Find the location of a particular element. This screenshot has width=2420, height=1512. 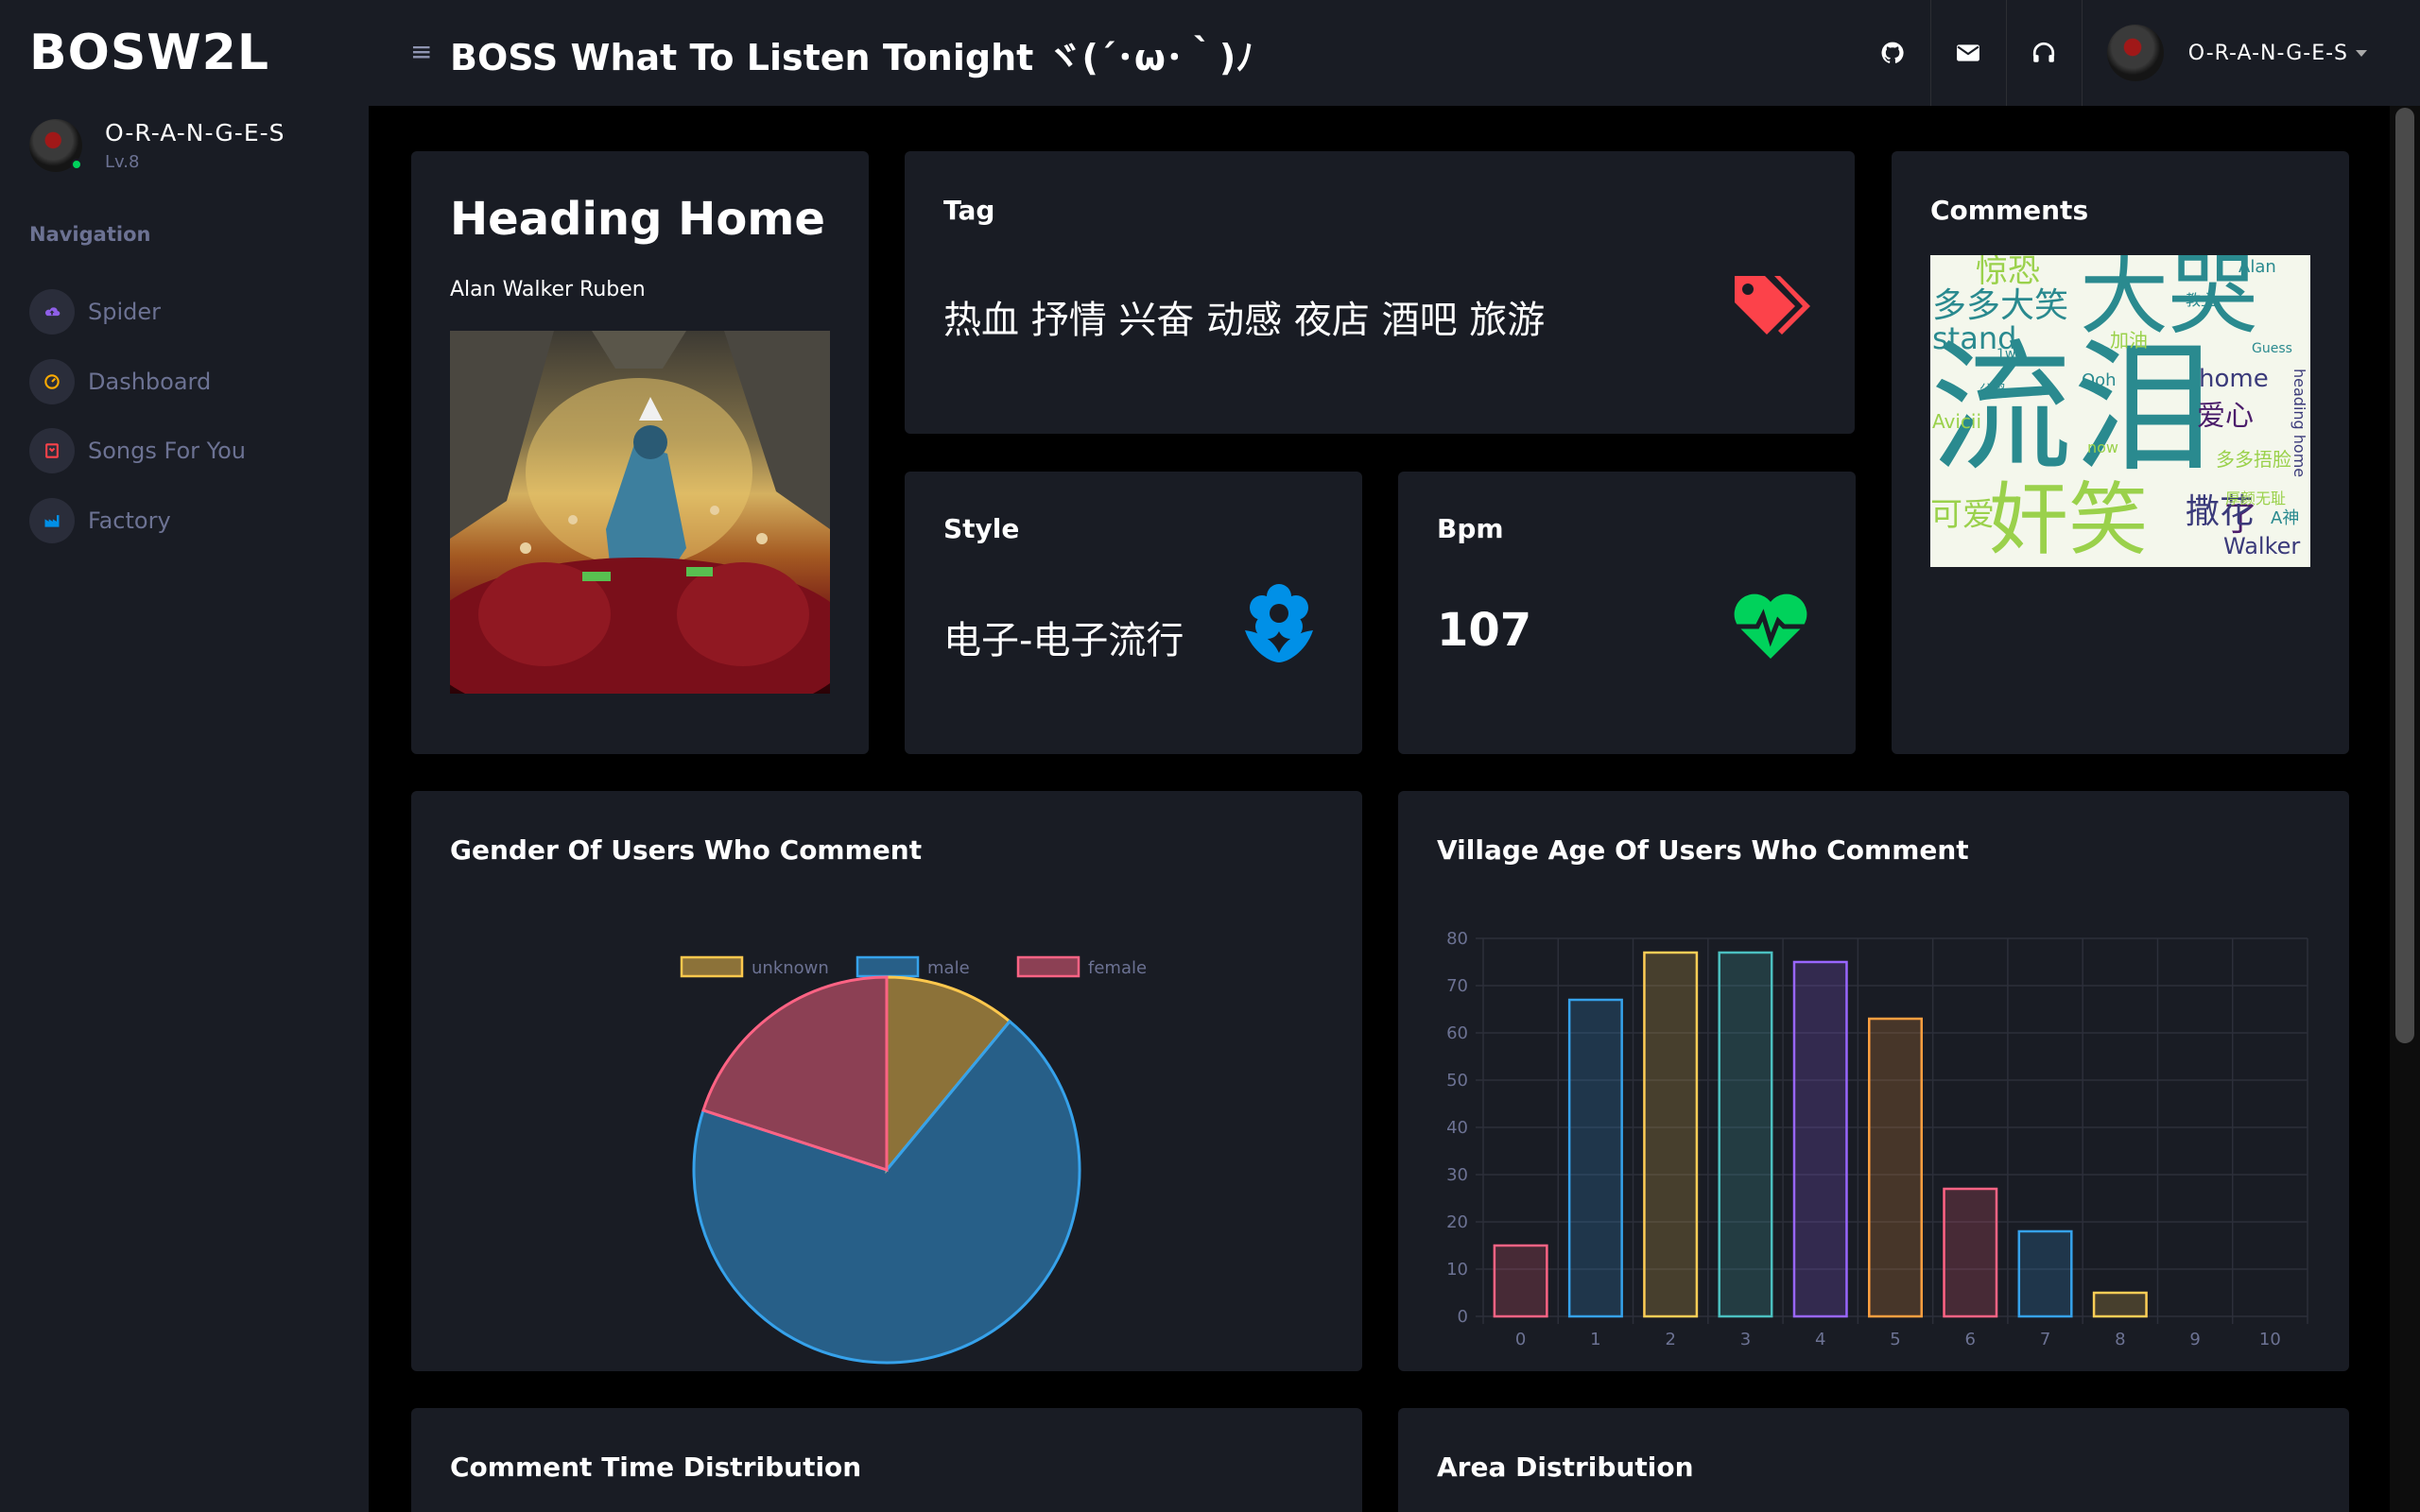

legend-label: unknown is located at coordinates (790, 968).